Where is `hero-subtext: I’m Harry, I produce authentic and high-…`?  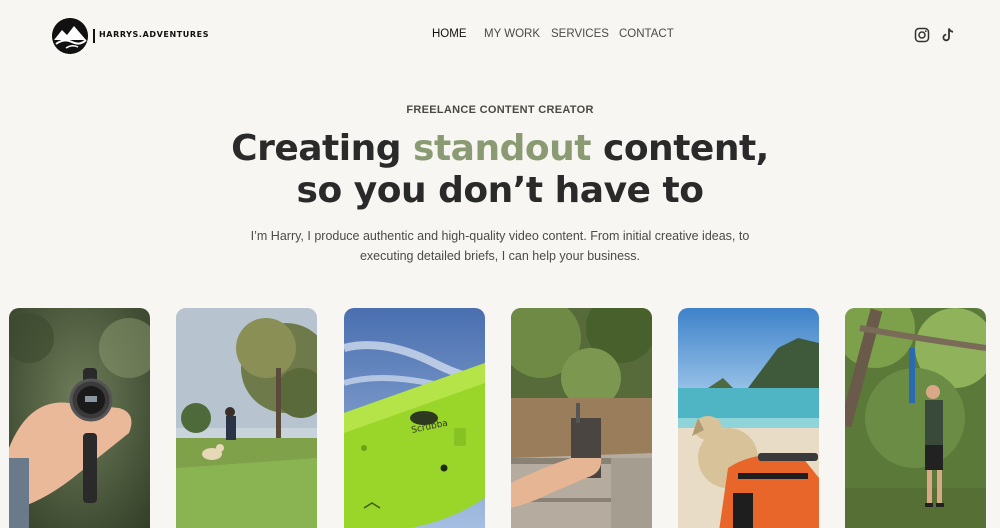
hero-subtext: I’m Harry, I produce authentic and high-… is located at coordinates (500, 246).